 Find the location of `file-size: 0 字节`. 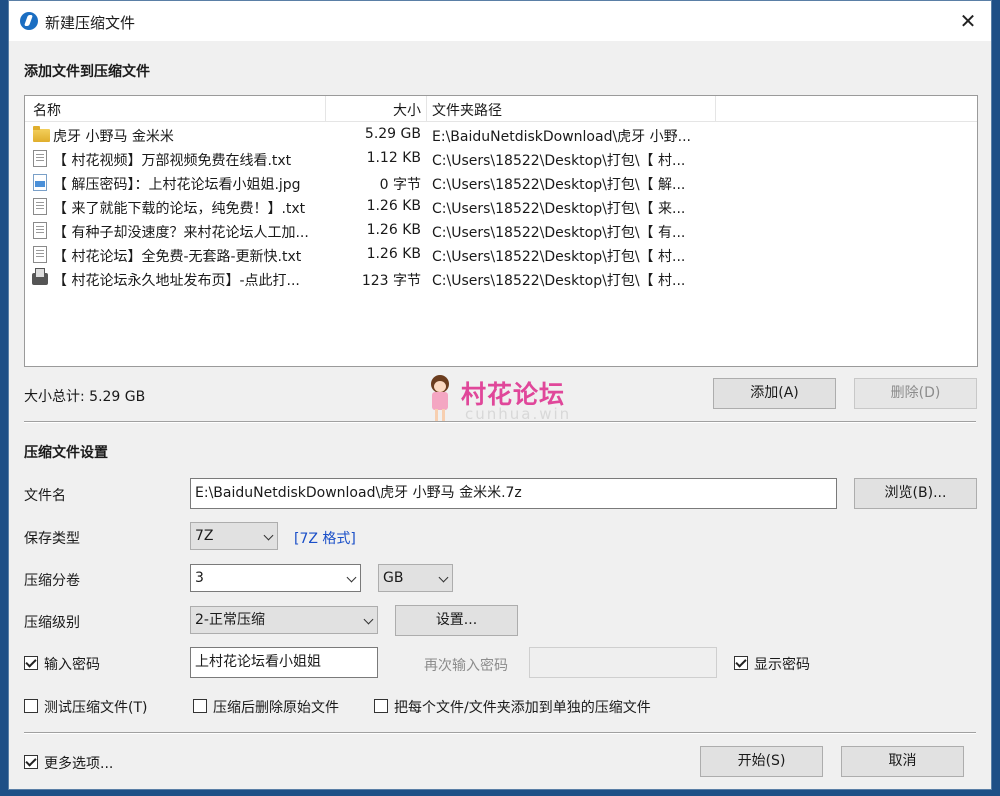

file-size: 0 字节 is located at coordinates (400, 185).